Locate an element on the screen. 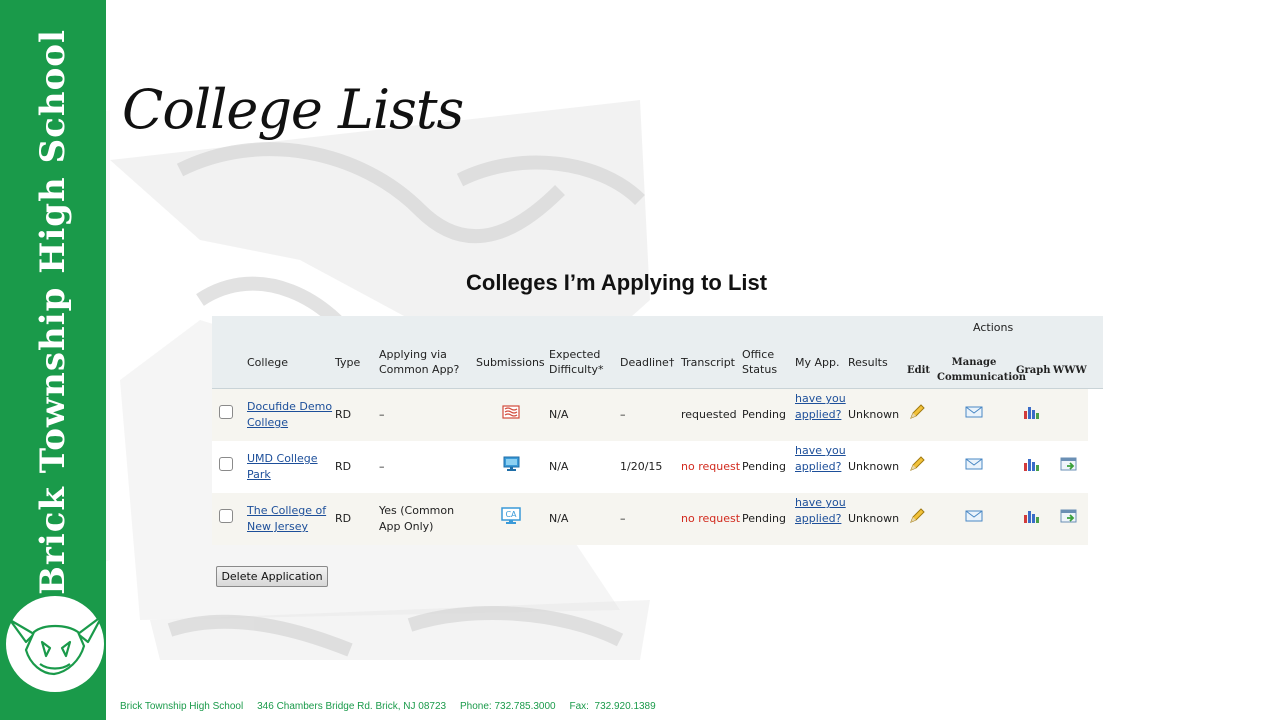  www-column-header: WWW is located at coordinates (1070, 370).